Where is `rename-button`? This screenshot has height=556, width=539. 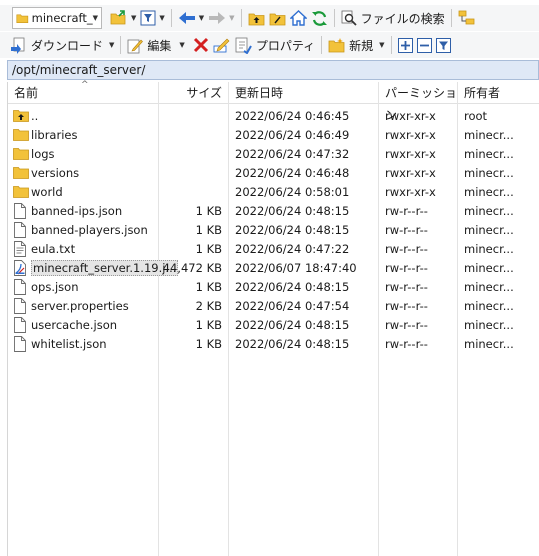
rename-button is located at coordinates (222, 45).